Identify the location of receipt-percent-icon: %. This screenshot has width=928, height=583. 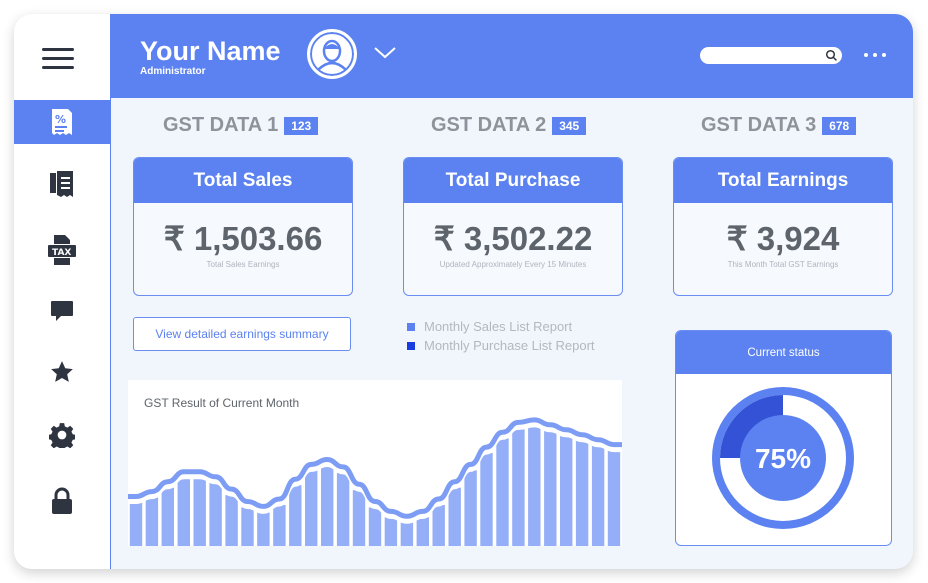
(62, 122).